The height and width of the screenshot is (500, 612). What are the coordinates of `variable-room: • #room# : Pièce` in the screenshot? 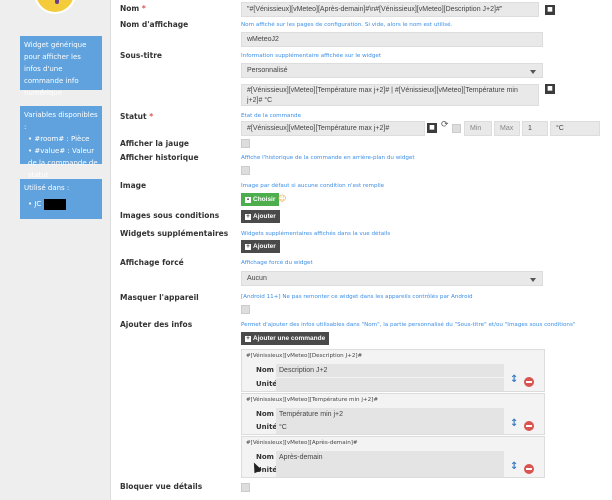 It's located at (59, 139).